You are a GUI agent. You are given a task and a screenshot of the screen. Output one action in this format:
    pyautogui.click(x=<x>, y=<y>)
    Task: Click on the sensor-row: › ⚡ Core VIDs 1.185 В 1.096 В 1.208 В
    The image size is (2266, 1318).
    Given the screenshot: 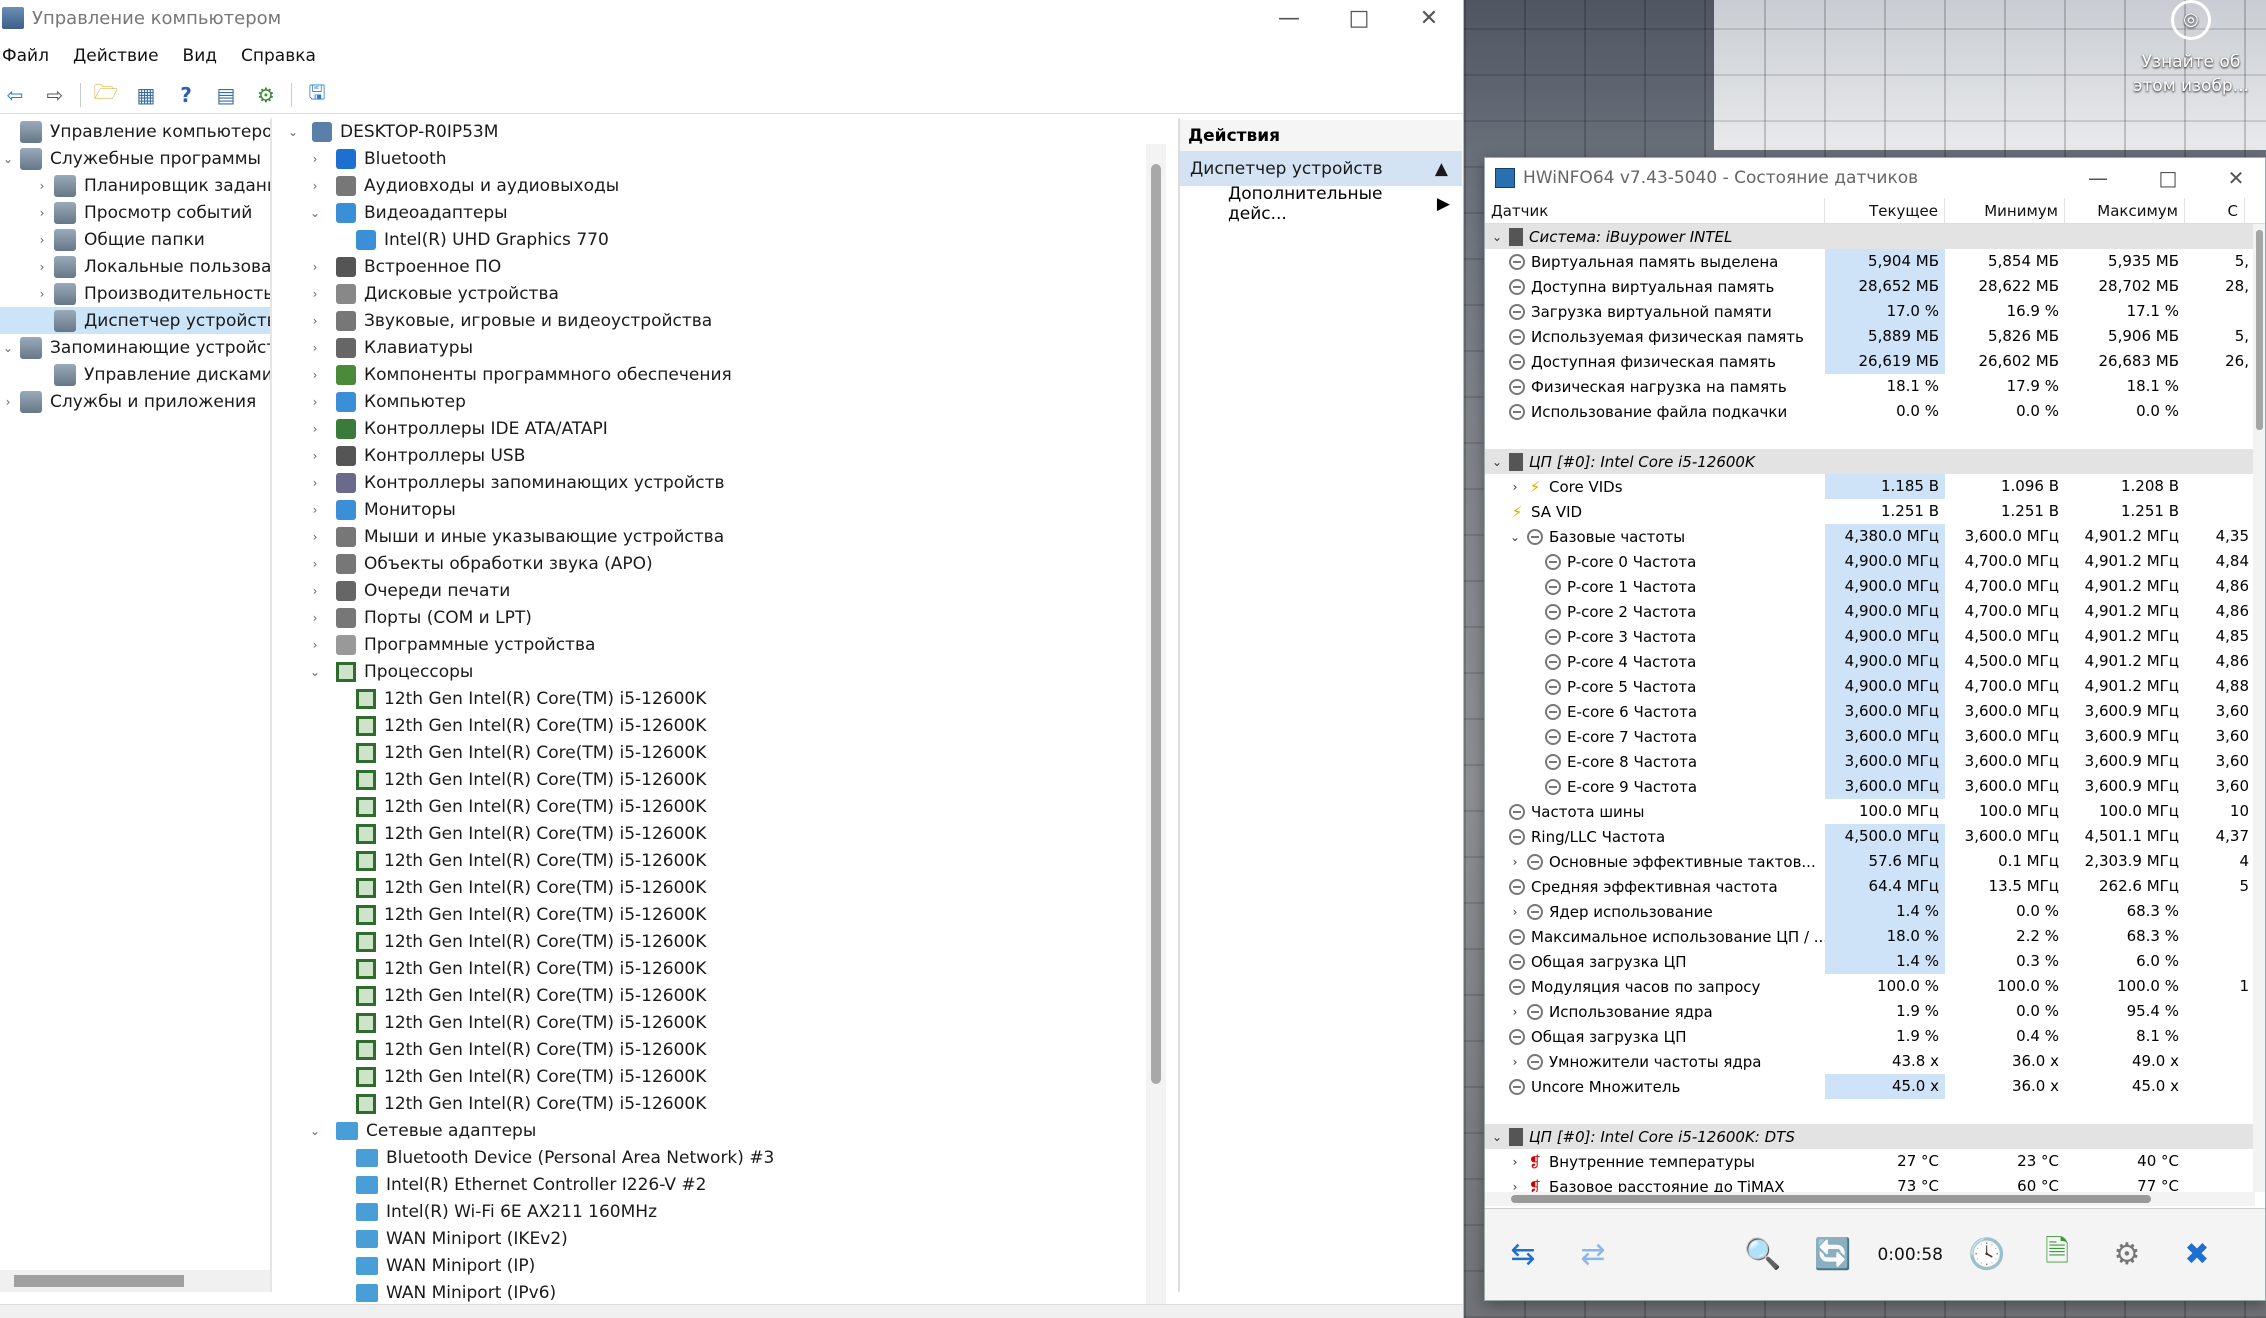 What is the action you would take?
    pyautogui.click(x=1870, y=486)
    